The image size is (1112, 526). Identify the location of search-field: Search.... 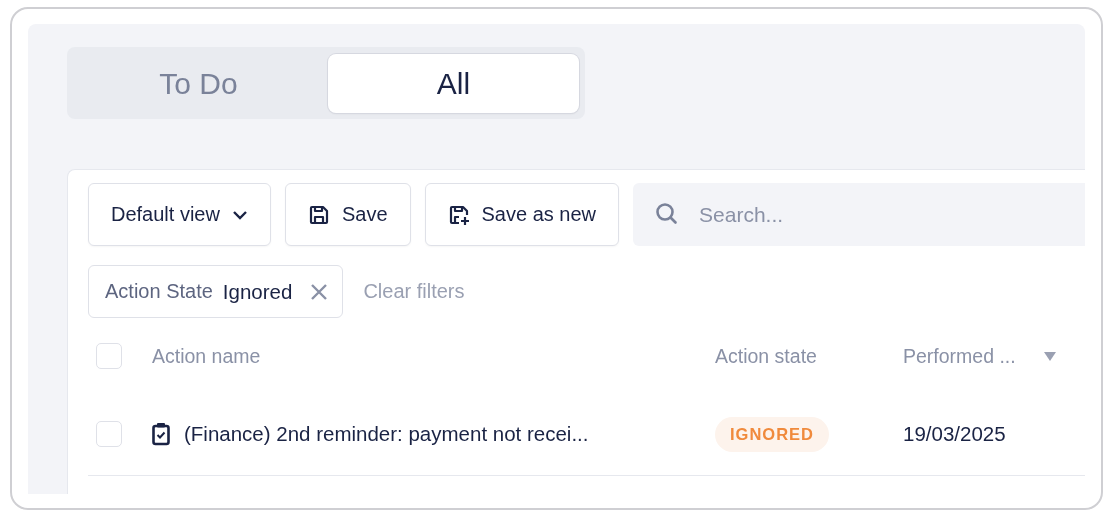
(859, 214).